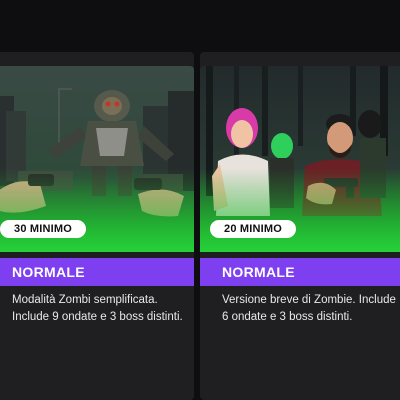 The width and height of the screenshot is (400, 400). I want to click on duration-badge: 30 MINIMO, so click(43, 229).